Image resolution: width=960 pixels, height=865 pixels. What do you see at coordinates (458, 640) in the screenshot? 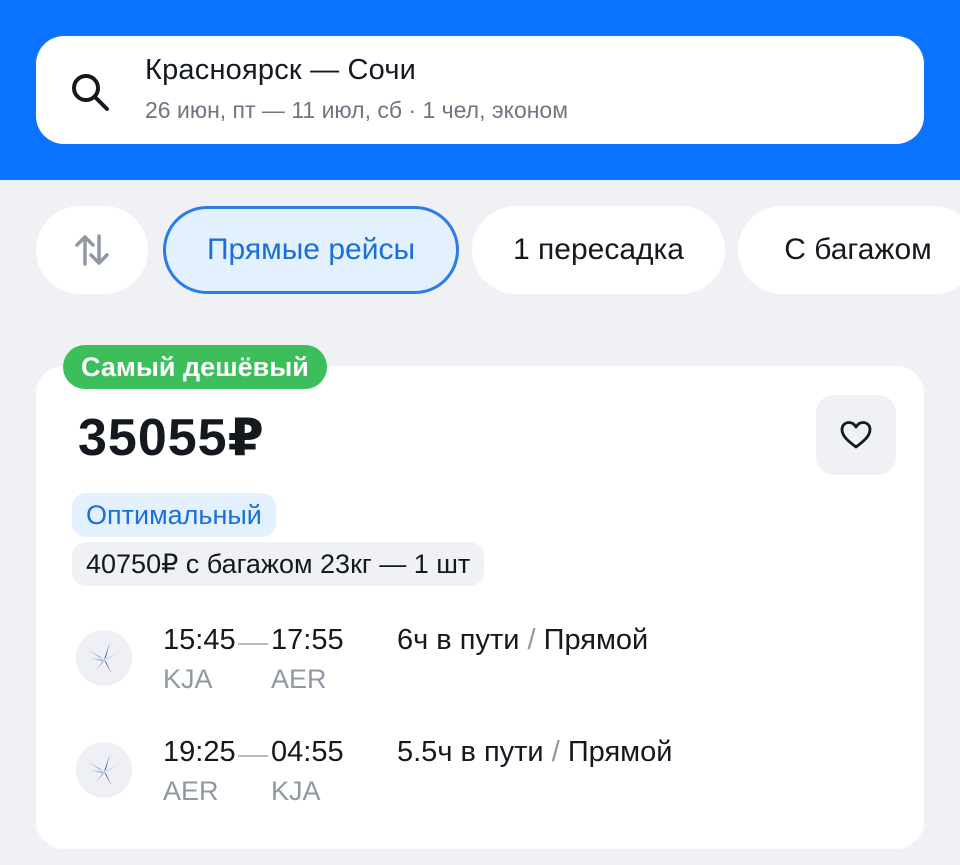
I see `duration: 6ч в пути` at bounding box center [458, 640].